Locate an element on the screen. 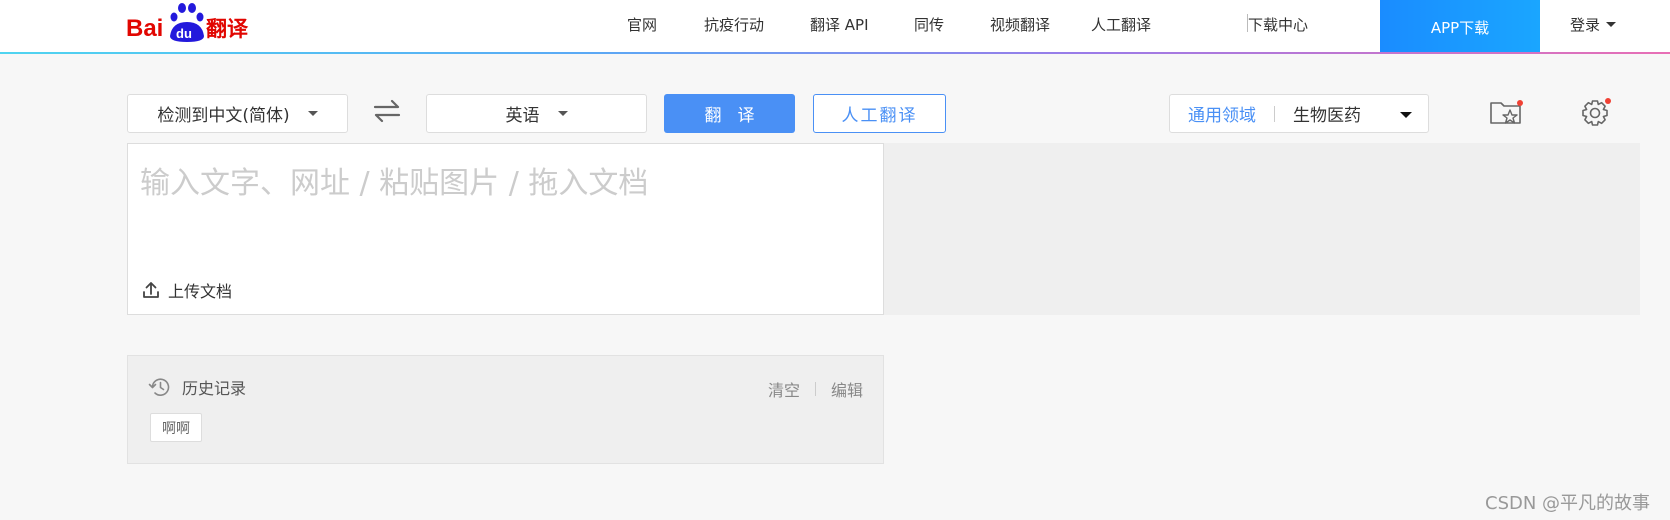  translate-button: 翻译 is located at coordinates (729, 113).